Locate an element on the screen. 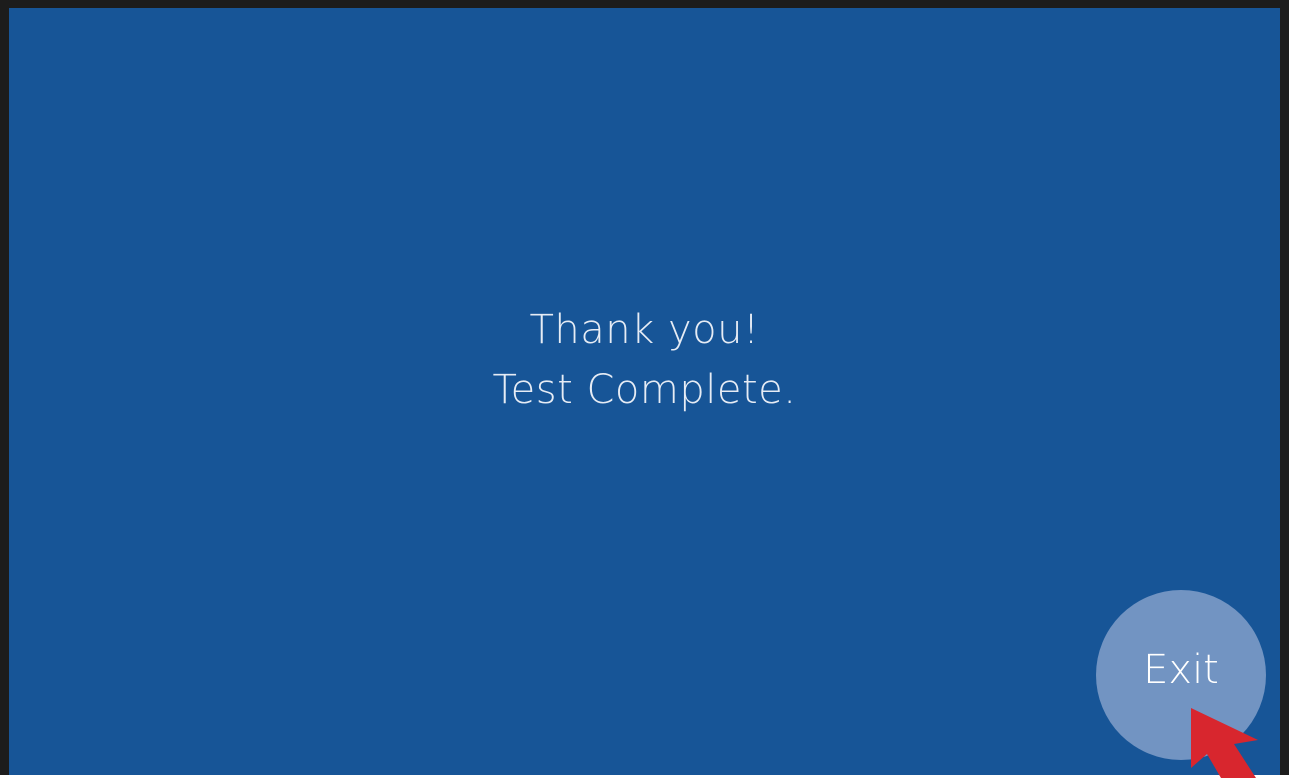 This screenshot has width=1289, height=778. thank-you-text: Thank you! is located at coordinates (644, 330).